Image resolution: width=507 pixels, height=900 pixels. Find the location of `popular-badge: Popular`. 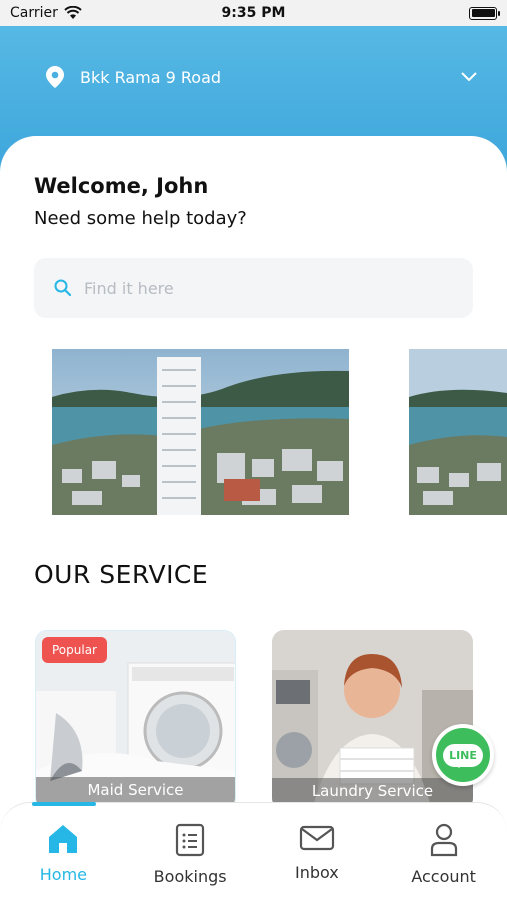

popular-badge: Popular is located at coordinates (74, 650).